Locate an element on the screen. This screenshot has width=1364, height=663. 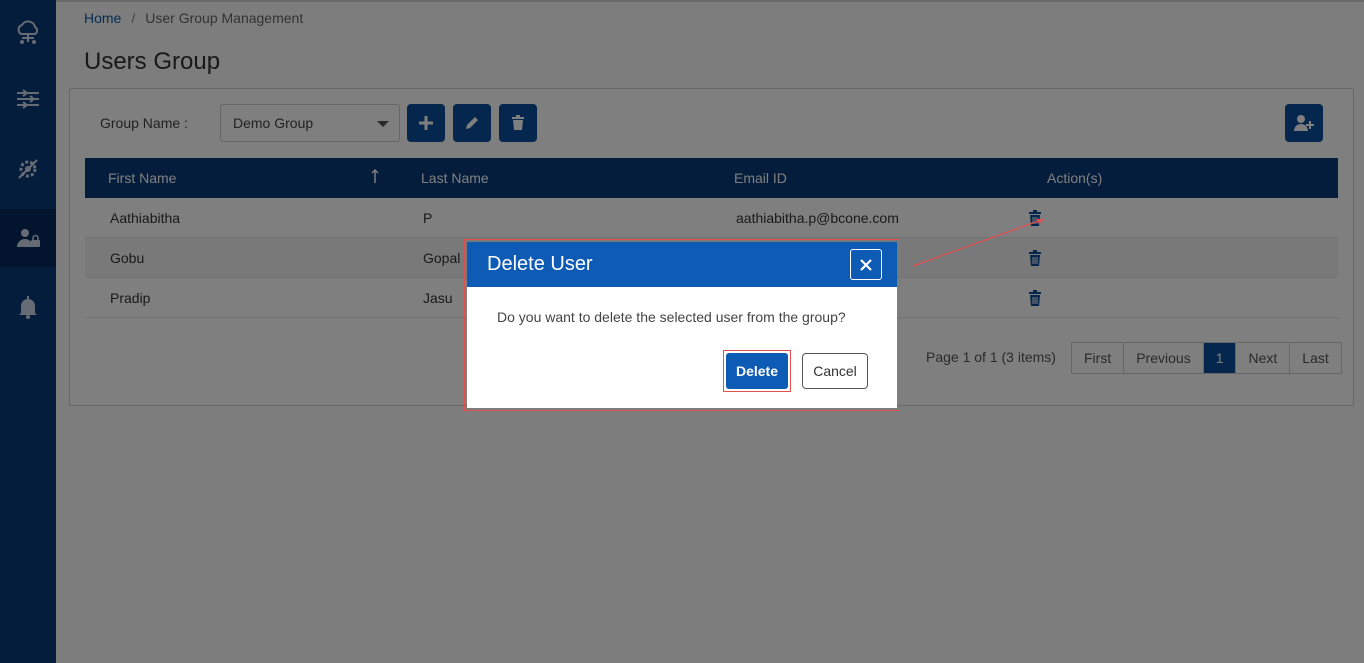
cancel-button: Cancel is located at coordinates (835, 371).